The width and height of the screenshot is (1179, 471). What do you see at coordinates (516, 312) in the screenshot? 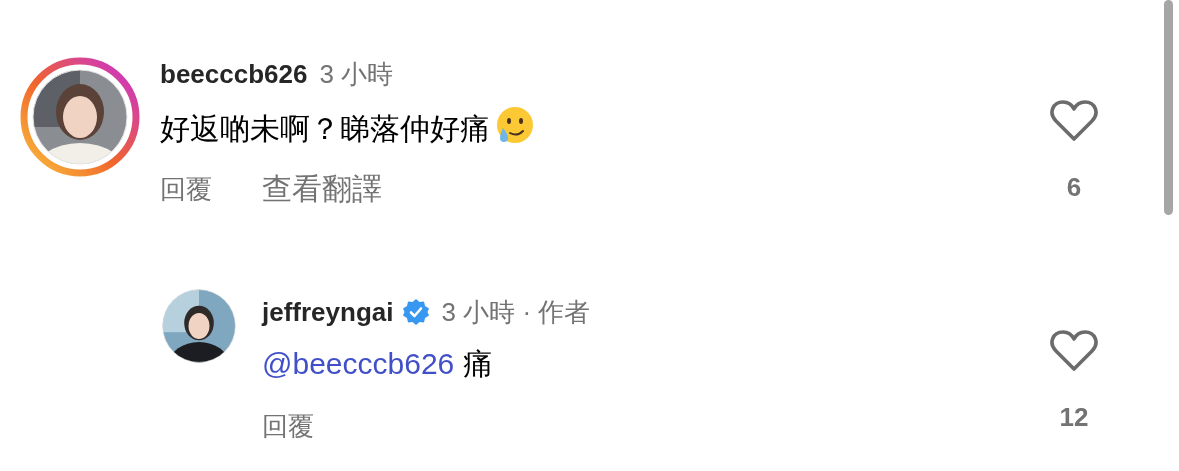
I see `comment-time: 3 小時 · 作者` at bounding box center [516, 312].